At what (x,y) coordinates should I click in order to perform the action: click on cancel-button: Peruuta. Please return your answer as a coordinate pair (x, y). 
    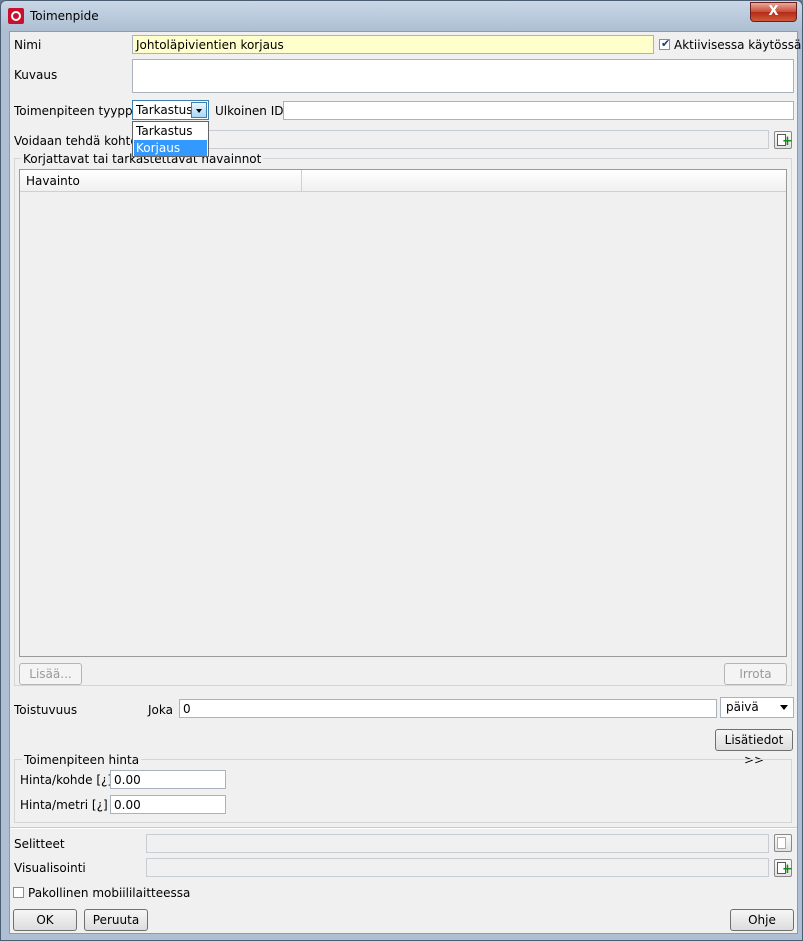
    Looking at the image, I should click on (116, 920).